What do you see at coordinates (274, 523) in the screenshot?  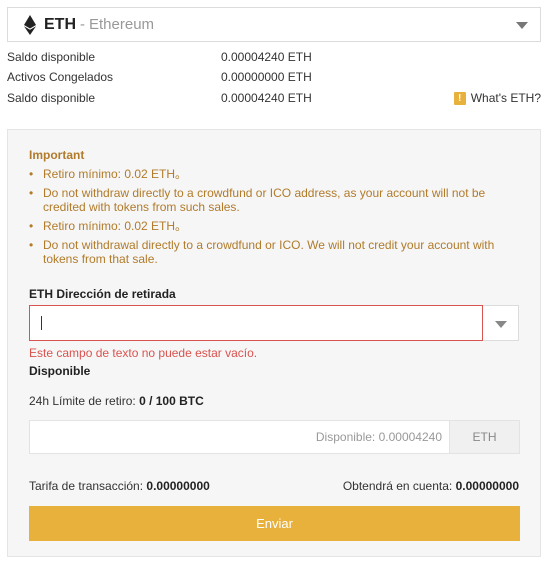 I see `submit-button: Enviar` at bounding box center [274, 523].